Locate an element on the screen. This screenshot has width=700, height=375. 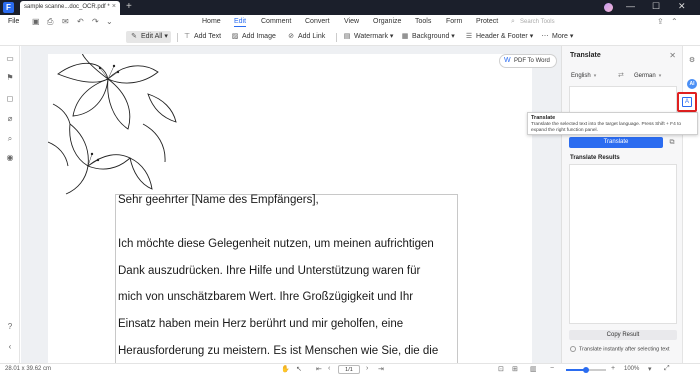
zoom-out-icon: − is located at coordinates (552, 368).